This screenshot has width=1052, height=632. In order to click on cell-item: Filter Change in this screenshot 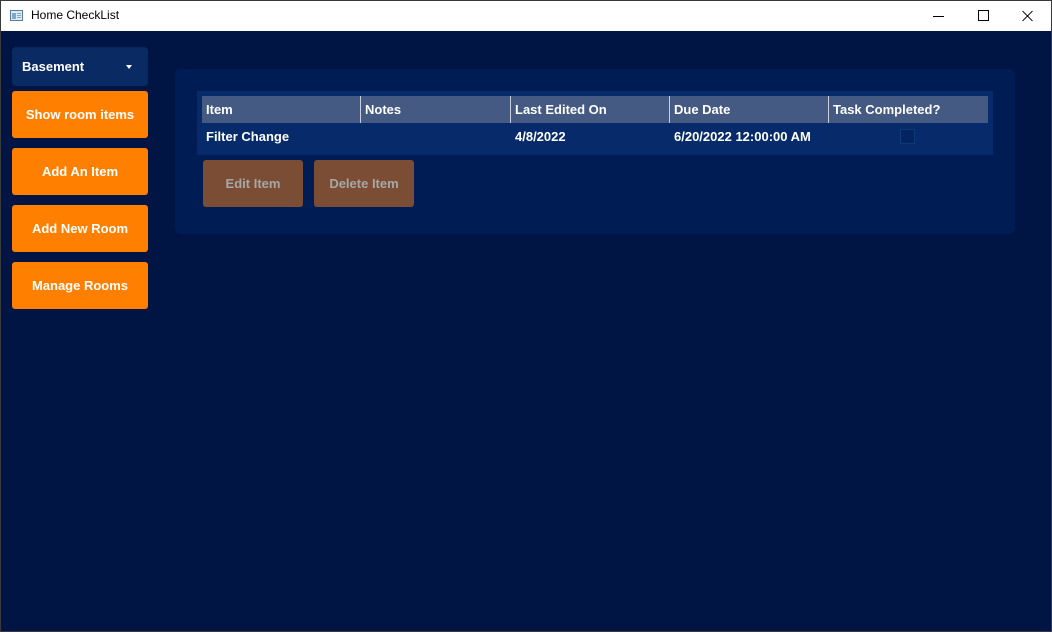, I will do `click(248, 136)`.